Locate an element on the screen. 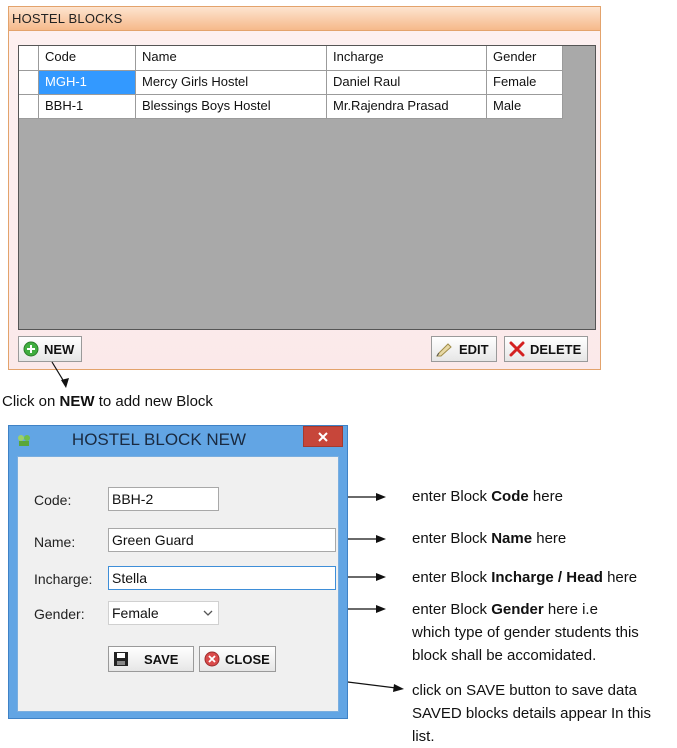 The width and height of the screenshot is (677, 748). gender-label: Gender: is located at coordinates (59, 614).